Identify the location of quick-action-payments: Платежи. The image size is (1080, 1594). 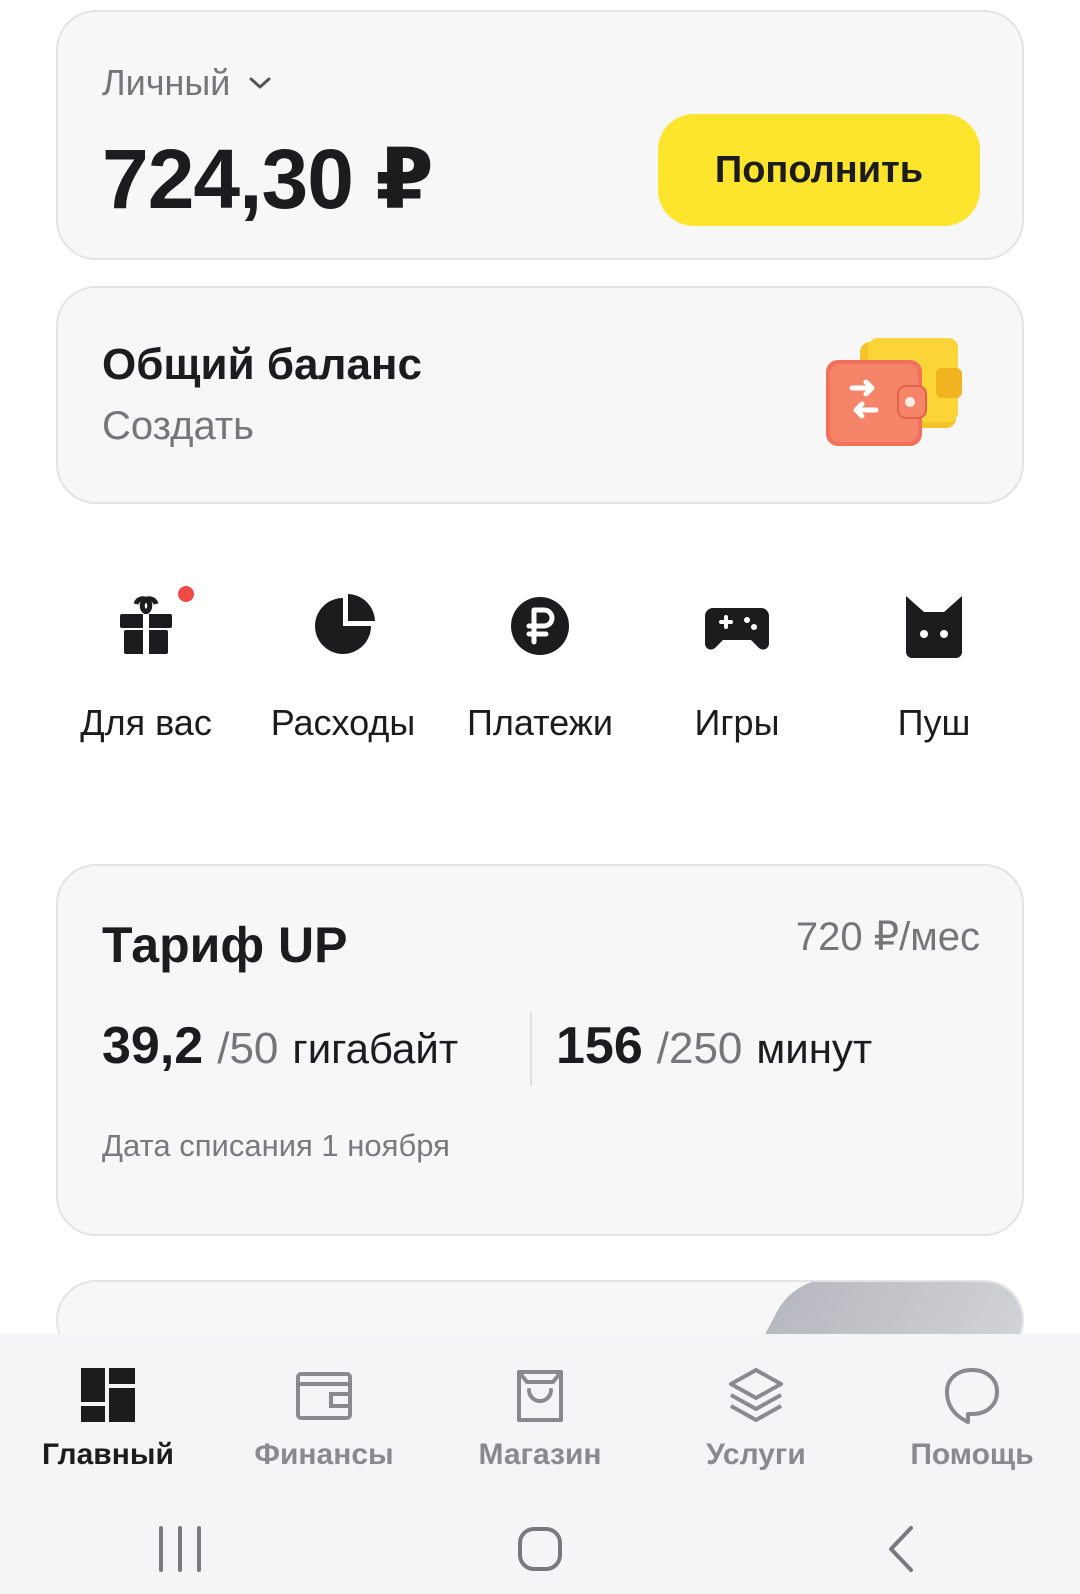
(540, 667).